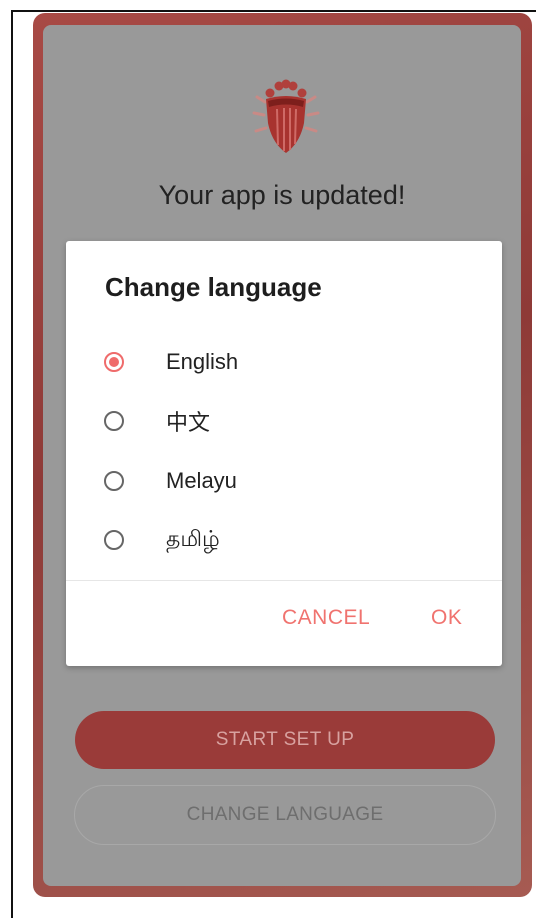 This screenshot has height=921, width=541. Describe the element at coordinates (188, 422) in the screenshot. I see `language-option-label: 中文` at that location.